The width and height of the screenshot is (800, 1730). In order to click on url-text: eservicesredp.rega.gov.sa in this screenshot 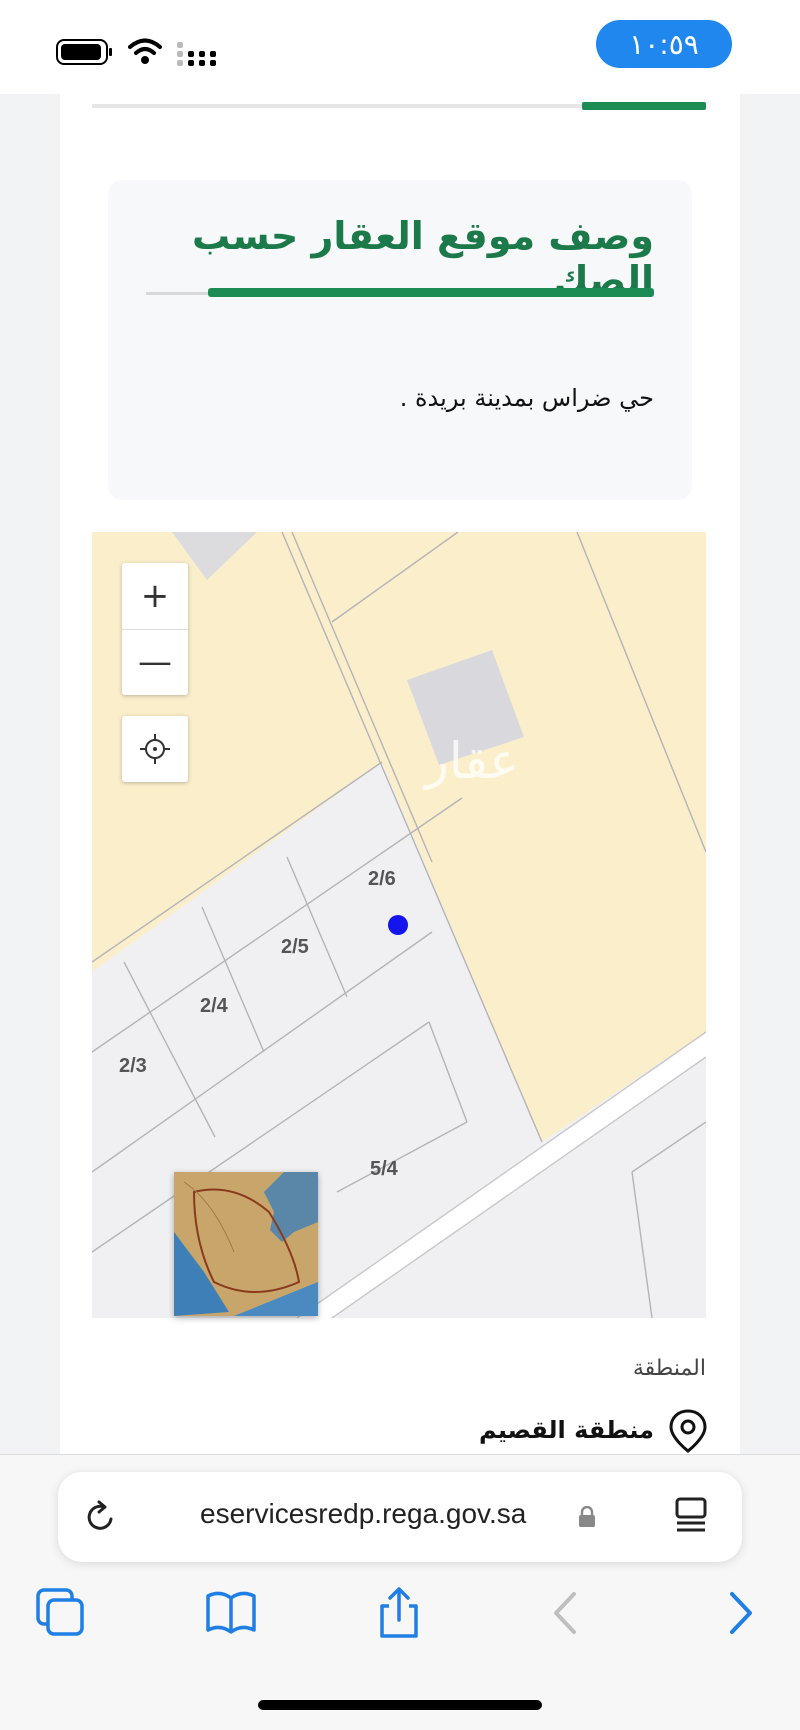, I will do `click(363, 1514)`.